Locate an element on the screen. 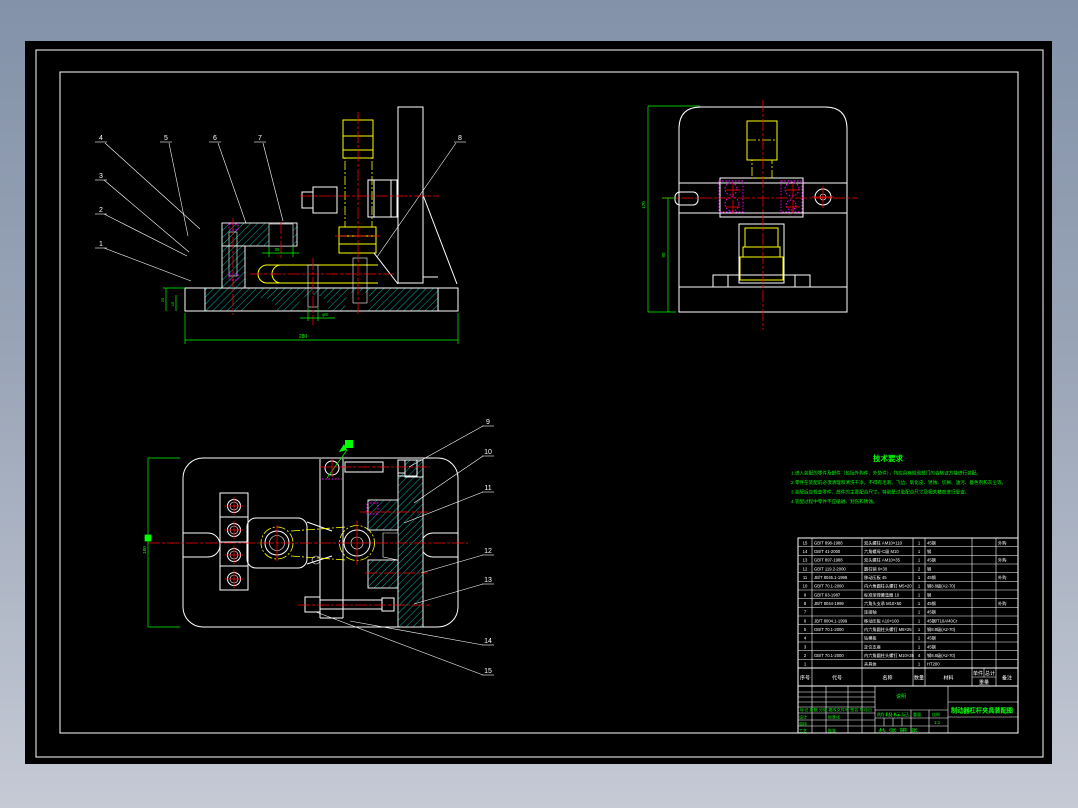  bom-header-unit: 单件 is located at coordinates (978, 673).